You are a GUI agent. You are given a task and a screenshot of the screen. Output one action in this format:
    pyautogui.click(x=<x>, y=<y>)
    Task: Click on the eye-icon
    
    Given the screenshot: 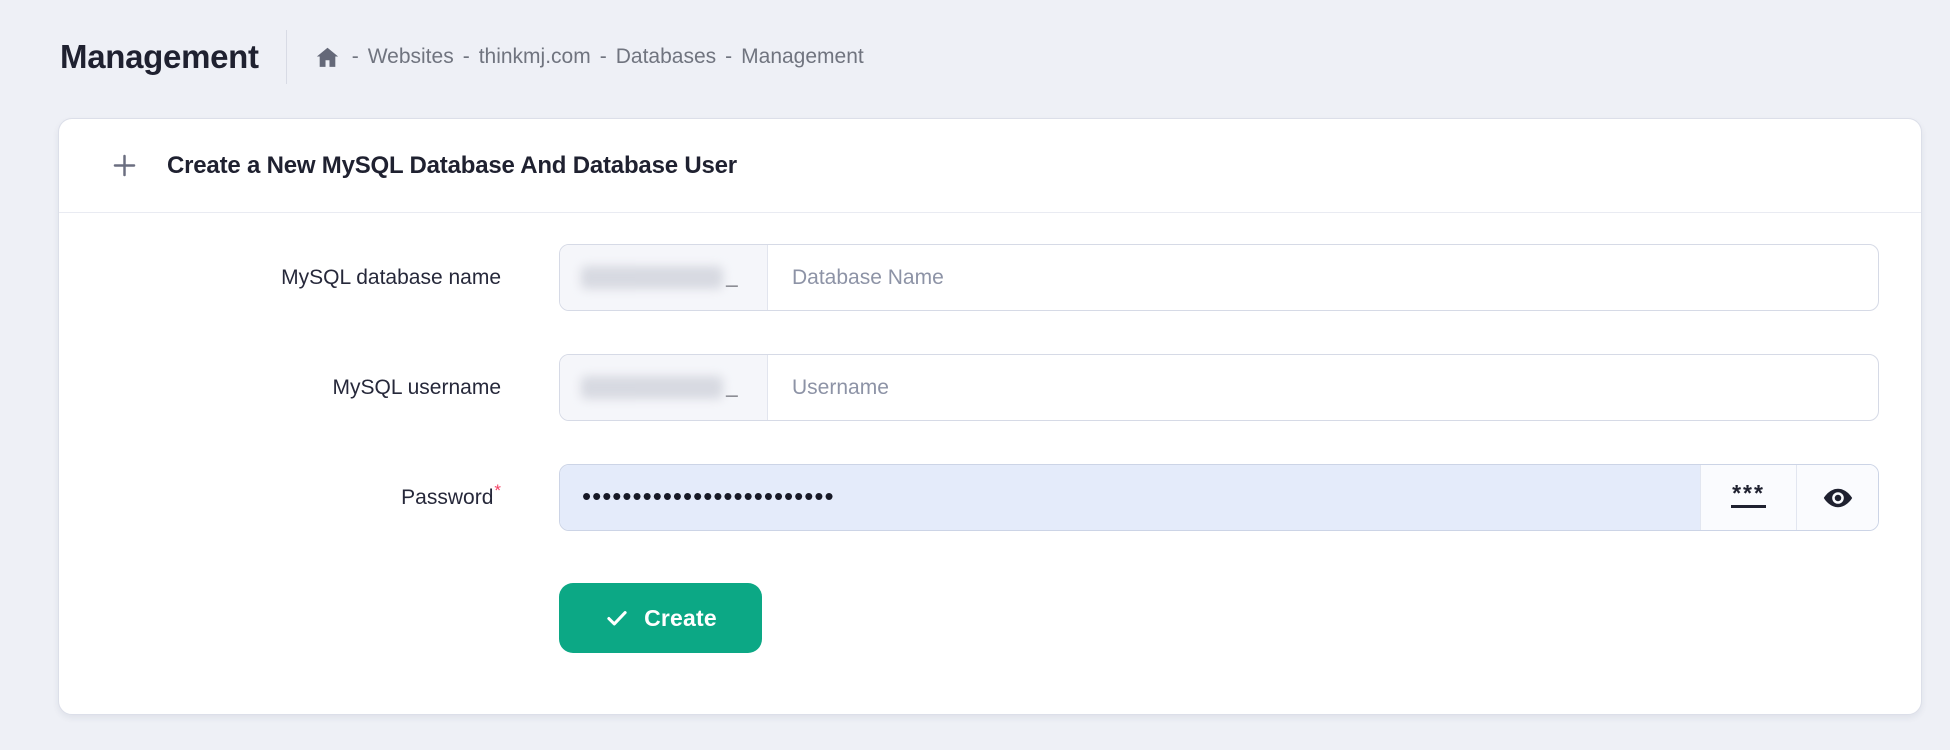 What is the action you would take?
    pyautogui.click(x=1838, y=498)
    